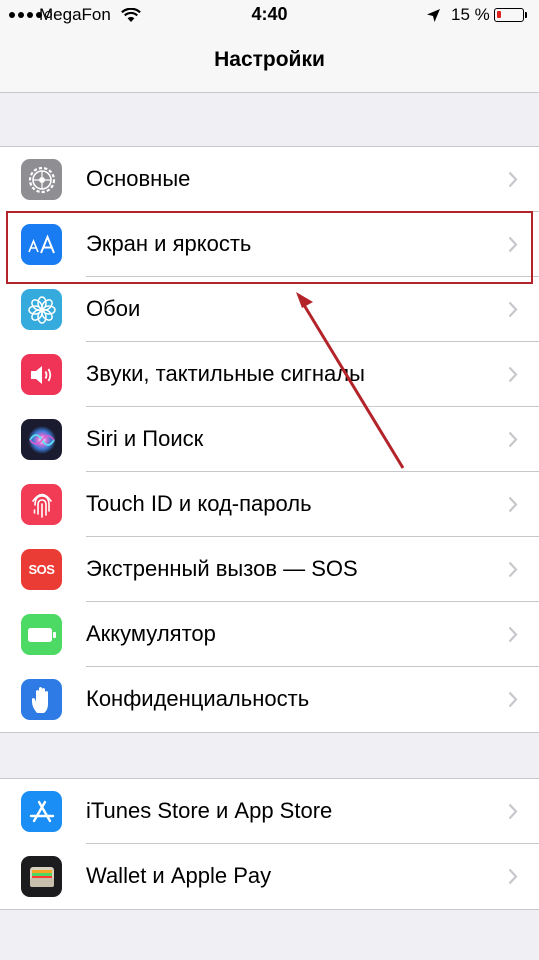 The height and width of the screenshot is (960, 539). Describe the element at coordinates (269, 309) in the screenshot. I see `settings-item-wallpaper: Обои` at that location.